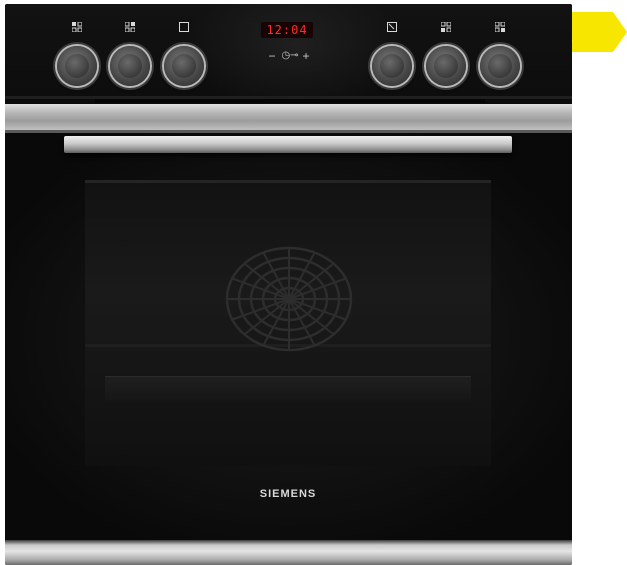  I want to click on fan-cover-icon, so click(289, 299).